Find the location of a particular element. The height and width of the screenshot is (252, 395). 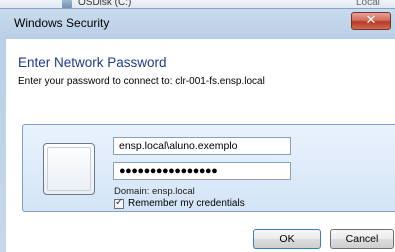

password-field: ●●●●●●●●●●●●●●●● is located at coordinates (202, 171).